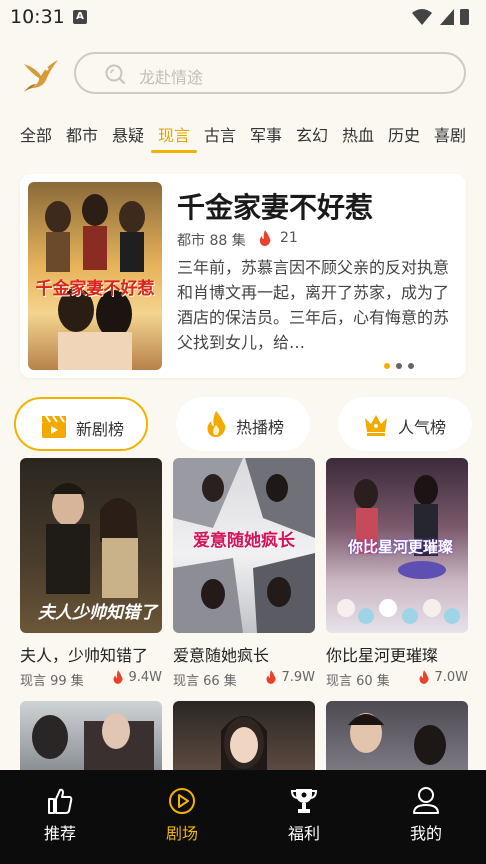 Image resolution: width=486 pixels, height=864 pixels. What do you see at coordinates (404, 367) in the screenshot?
I see `carousel-dots` at bounding box center [404, 367].